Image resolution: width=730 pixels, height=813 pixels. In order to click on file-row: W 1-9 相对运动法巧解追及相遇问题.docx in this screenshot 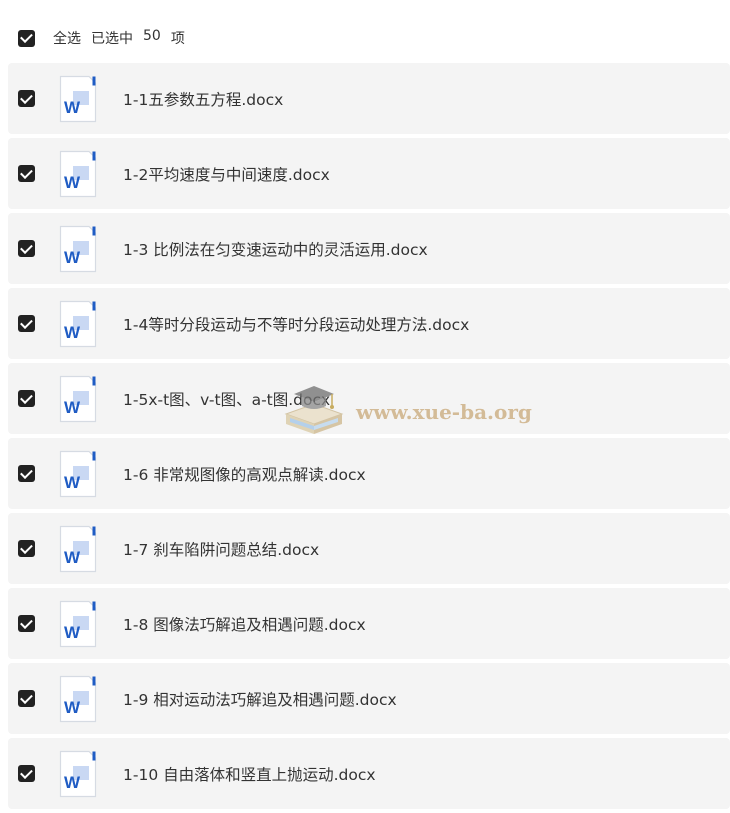, I will do `click(369, 698)`.